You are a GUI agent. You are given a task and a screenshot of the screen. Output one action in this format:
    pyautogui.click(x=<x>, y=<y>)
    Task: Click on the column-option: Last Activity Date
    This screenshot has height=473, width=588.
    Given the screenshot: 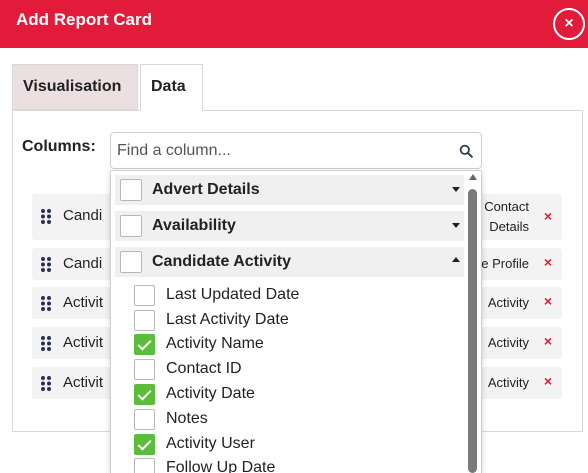 What is the action you would take?
    pyautogui.click(x=294, y=321)
    